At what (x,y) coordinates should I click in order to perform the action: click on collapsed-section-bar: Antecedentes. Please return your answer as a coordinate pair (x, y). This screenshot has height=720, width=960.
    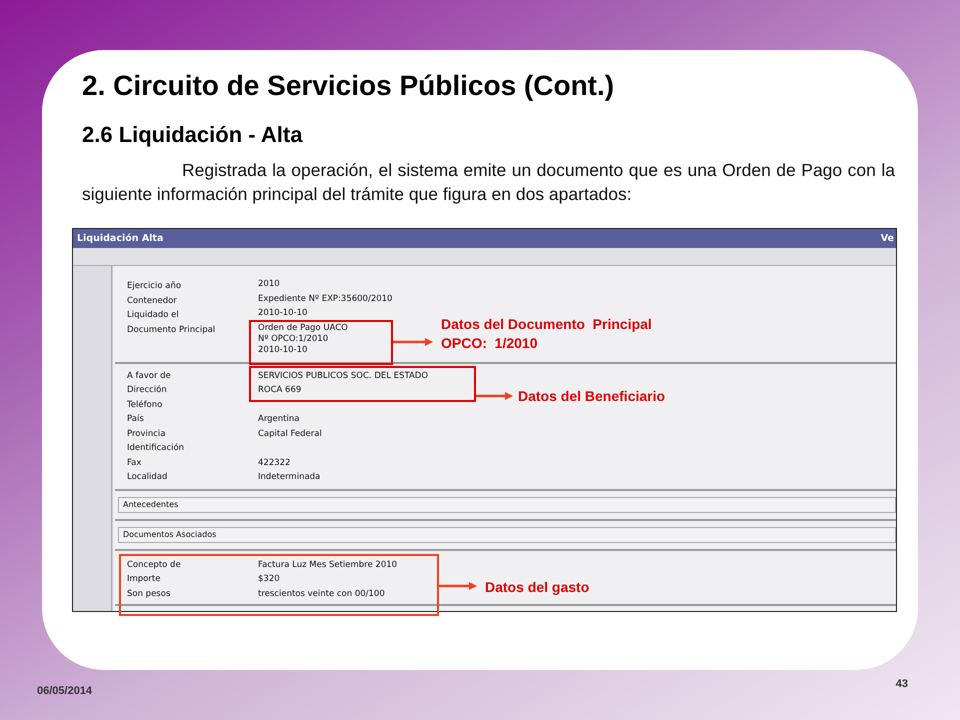
    Looking at the image, I should click on (507, 504).